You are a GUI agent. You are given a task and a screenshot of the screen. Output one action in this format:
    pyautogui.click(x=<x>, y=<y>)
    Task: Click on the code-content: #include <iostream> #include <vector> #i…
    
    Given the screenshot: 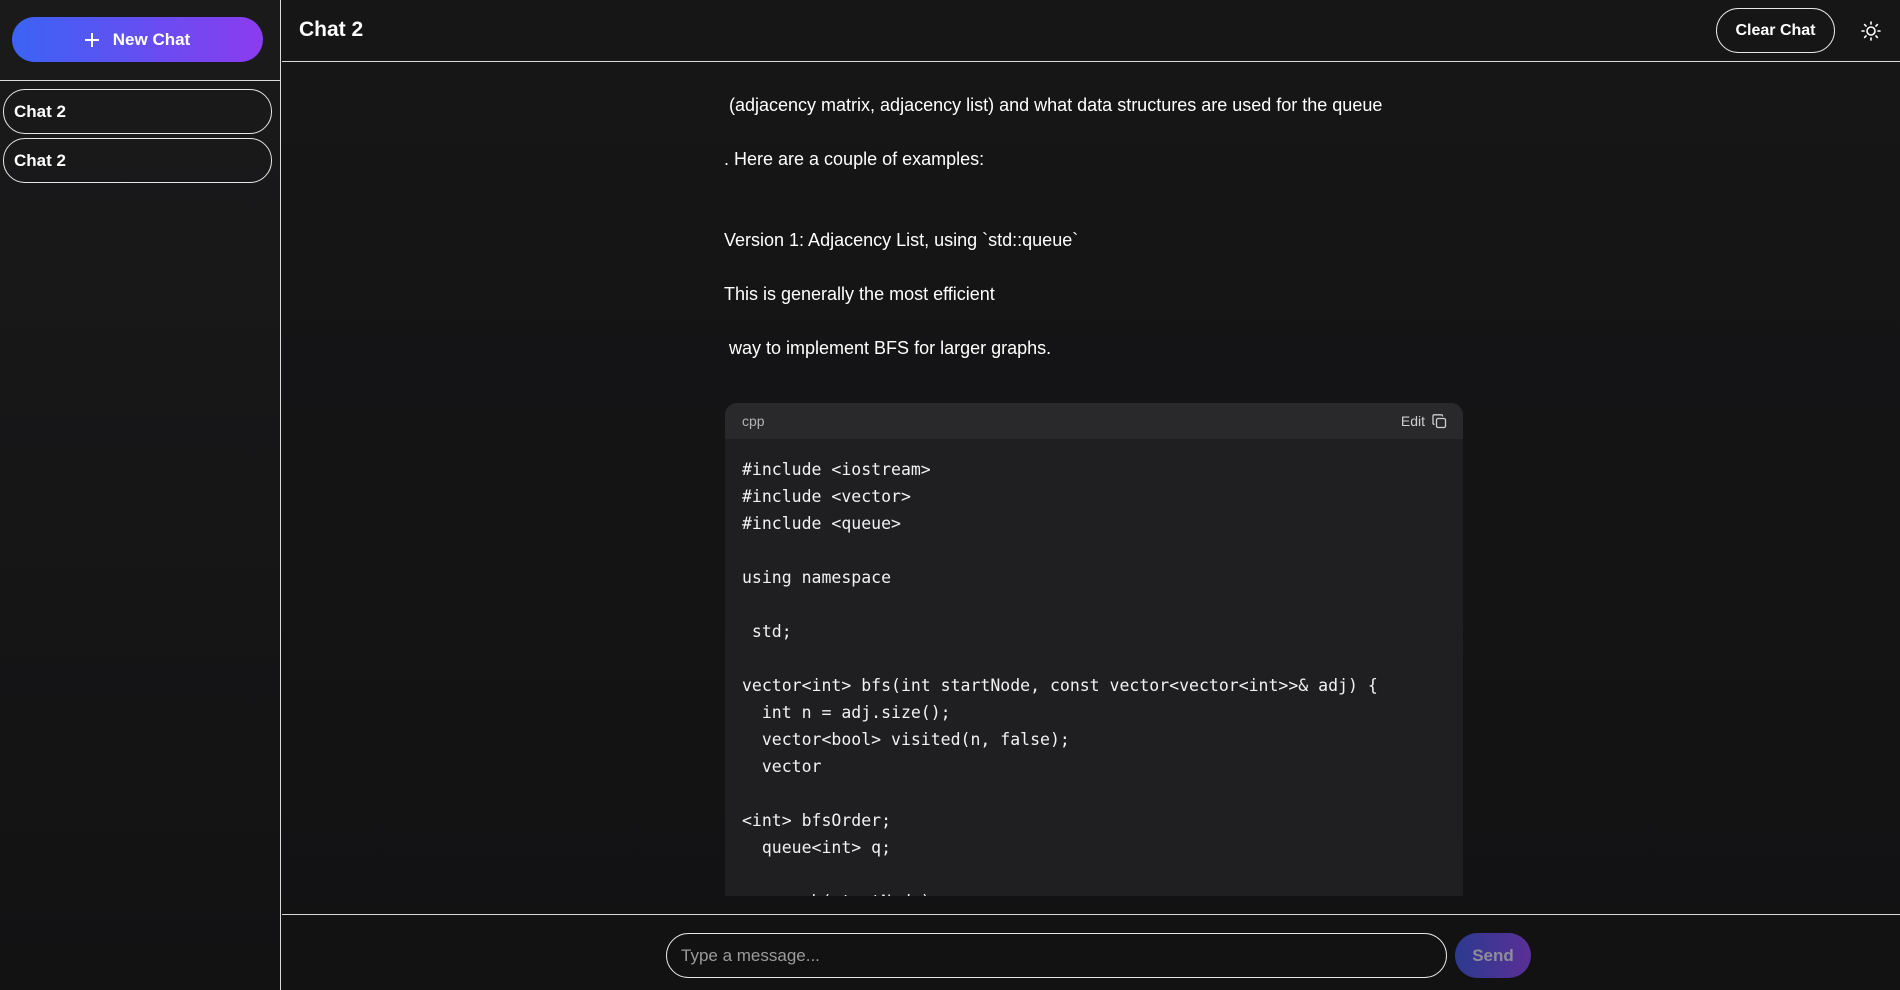 What is the action you would take?
    pyautogui.click(x=1060, y=678)
    